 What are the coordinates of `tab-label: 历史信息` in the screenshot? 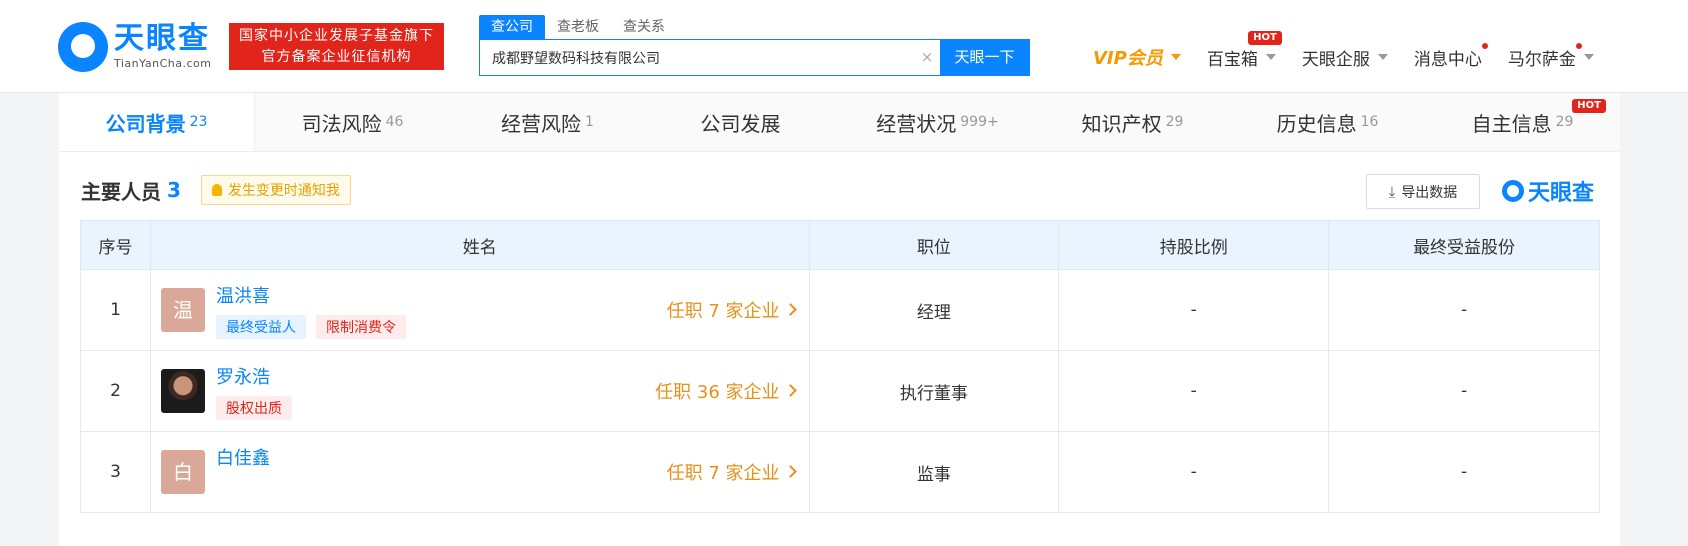 It's located at (1316, 123).